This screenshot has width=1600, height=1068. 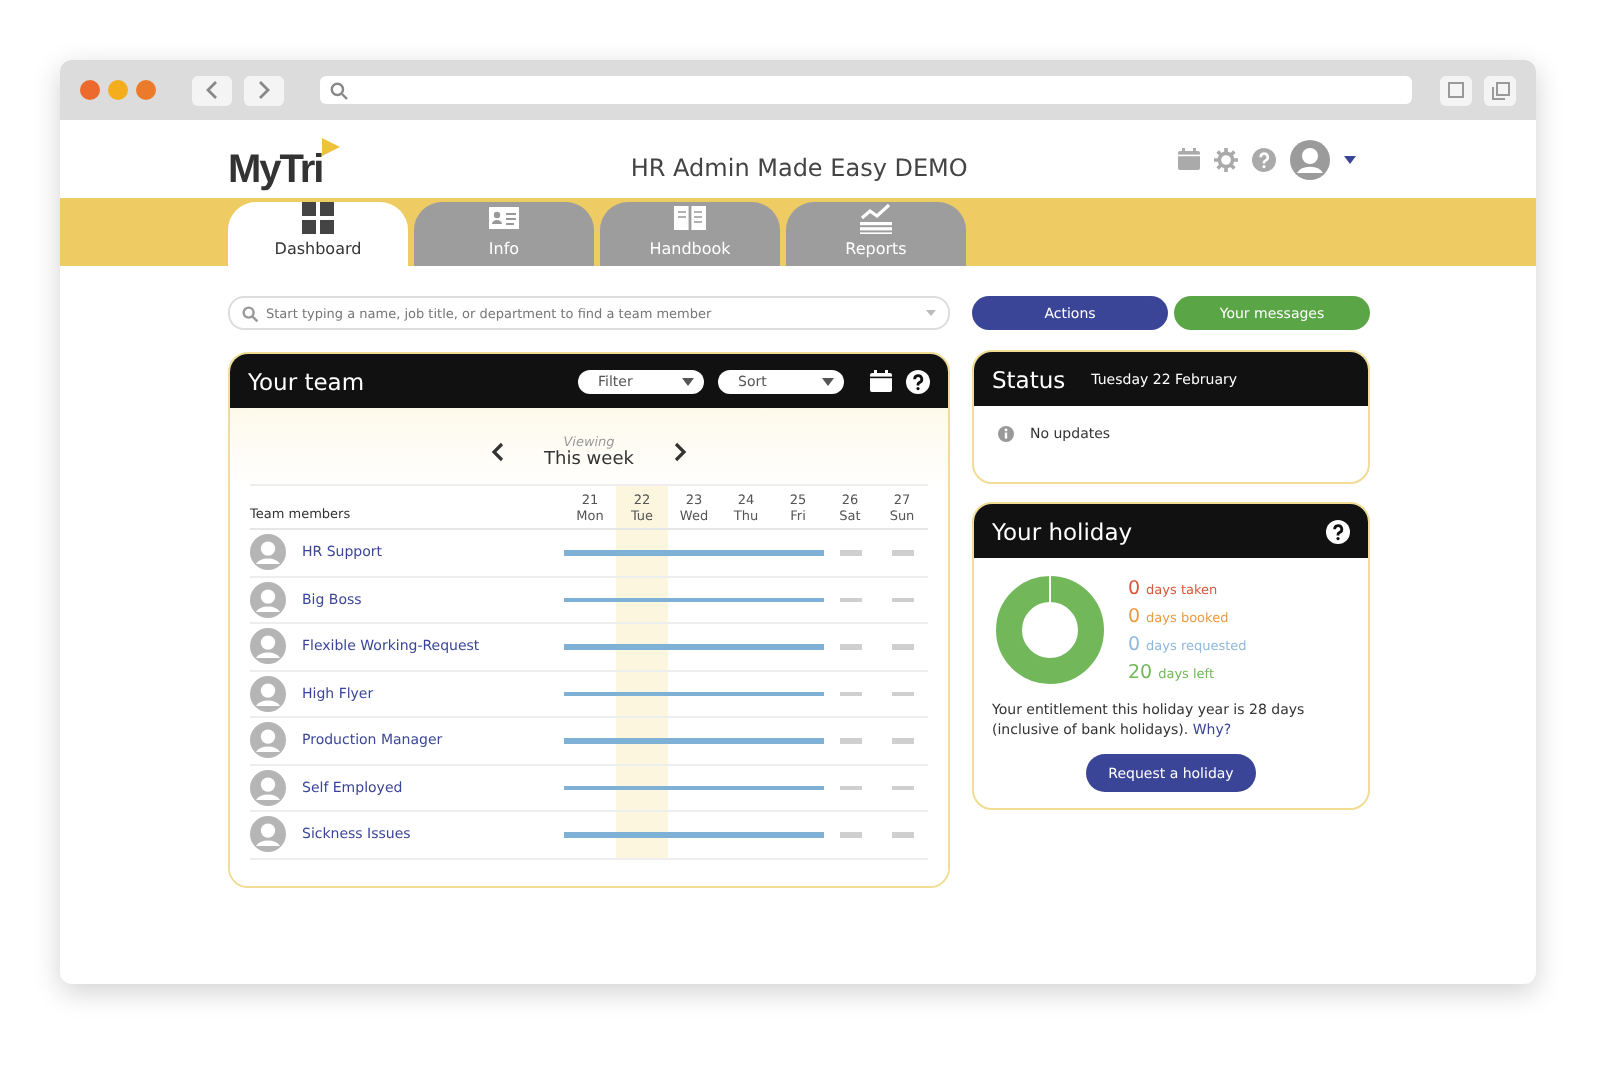 I want to click on chart-icon, so click(x=876, y=218).